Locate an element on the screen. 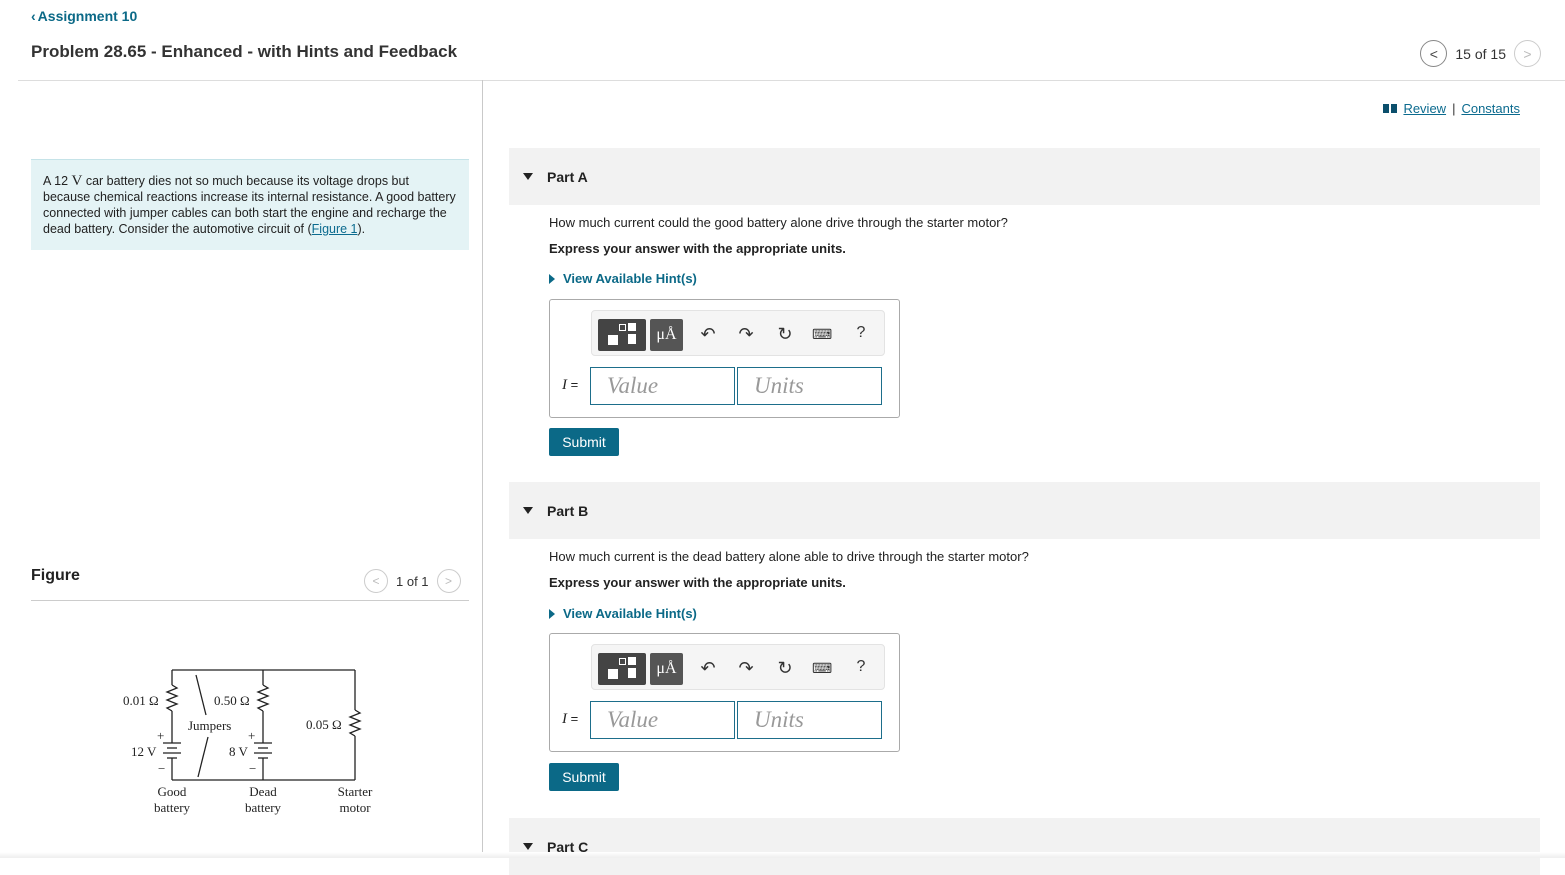 This screenshot has height=875, width=1565. column-divider is located at coordinates (482, 469).